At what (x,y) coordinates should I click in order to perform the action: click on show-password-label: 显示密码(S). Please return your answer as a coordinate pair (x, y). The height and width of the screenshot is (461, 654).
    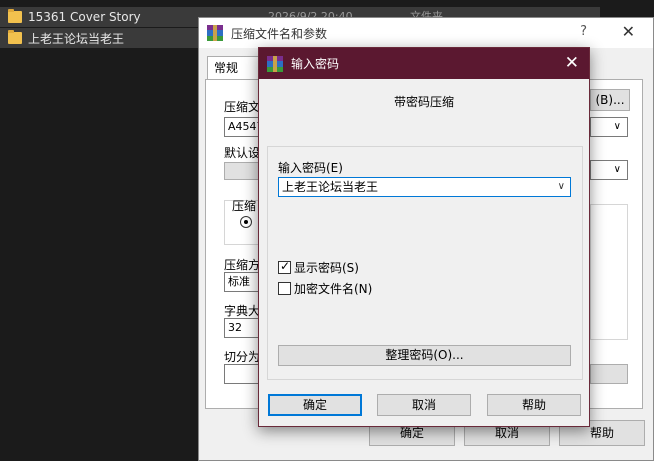
    Looking at the image, I should click on (326, 268).